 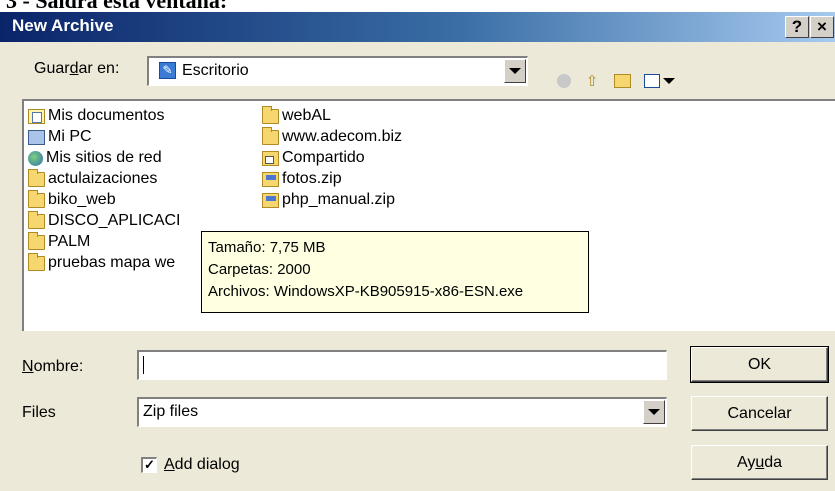 What do you see at coordinates (96, 116) in the screenshot?
I see `list-item: Mis documentos` at bounding box center [96, 116].